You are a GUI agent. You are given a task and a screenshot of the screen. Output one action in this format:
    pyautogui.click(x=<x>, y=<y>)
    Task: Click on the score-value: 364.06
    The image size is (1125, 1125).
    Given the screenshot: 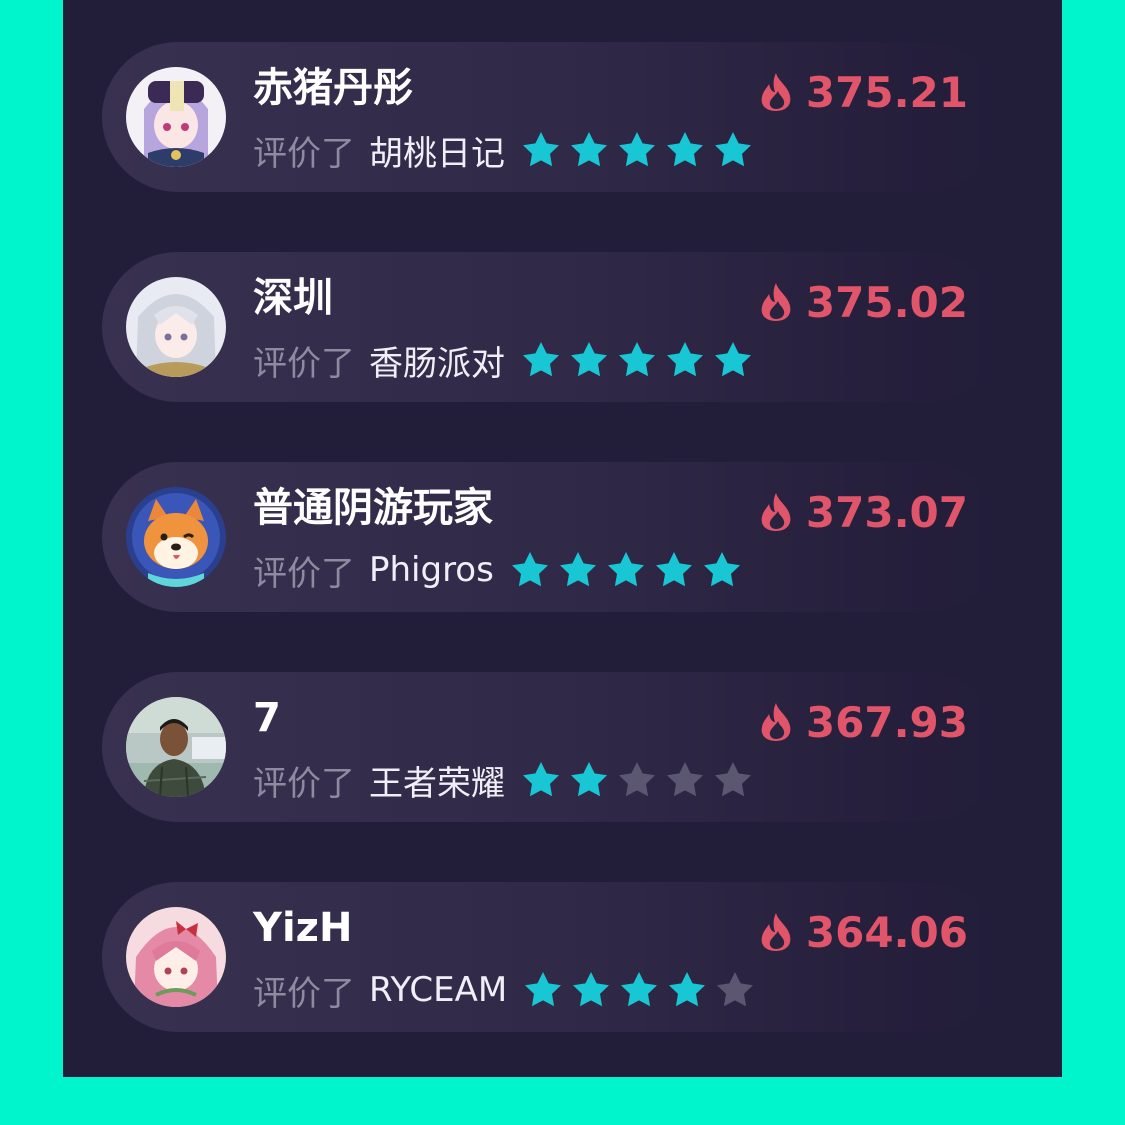 What is the action you would take?
    pyautogui.click(x=886, y=932)
    